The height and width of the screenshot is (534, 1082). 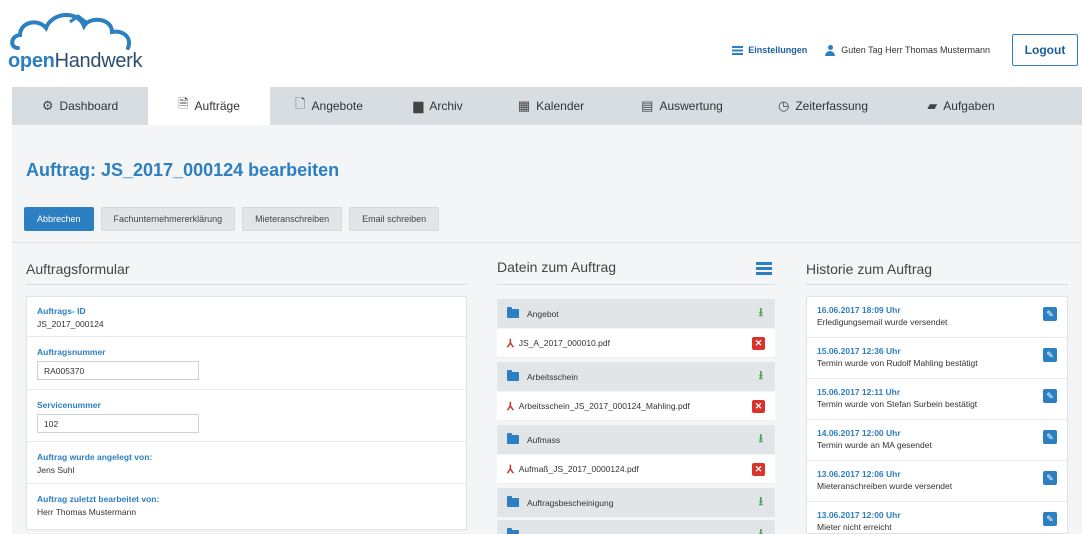 What do you see at coordinates (859, 474) in the screenshot?
I see `history-date: 13.06.2017 12:06 Uhr` at bounding box center [859, 474].